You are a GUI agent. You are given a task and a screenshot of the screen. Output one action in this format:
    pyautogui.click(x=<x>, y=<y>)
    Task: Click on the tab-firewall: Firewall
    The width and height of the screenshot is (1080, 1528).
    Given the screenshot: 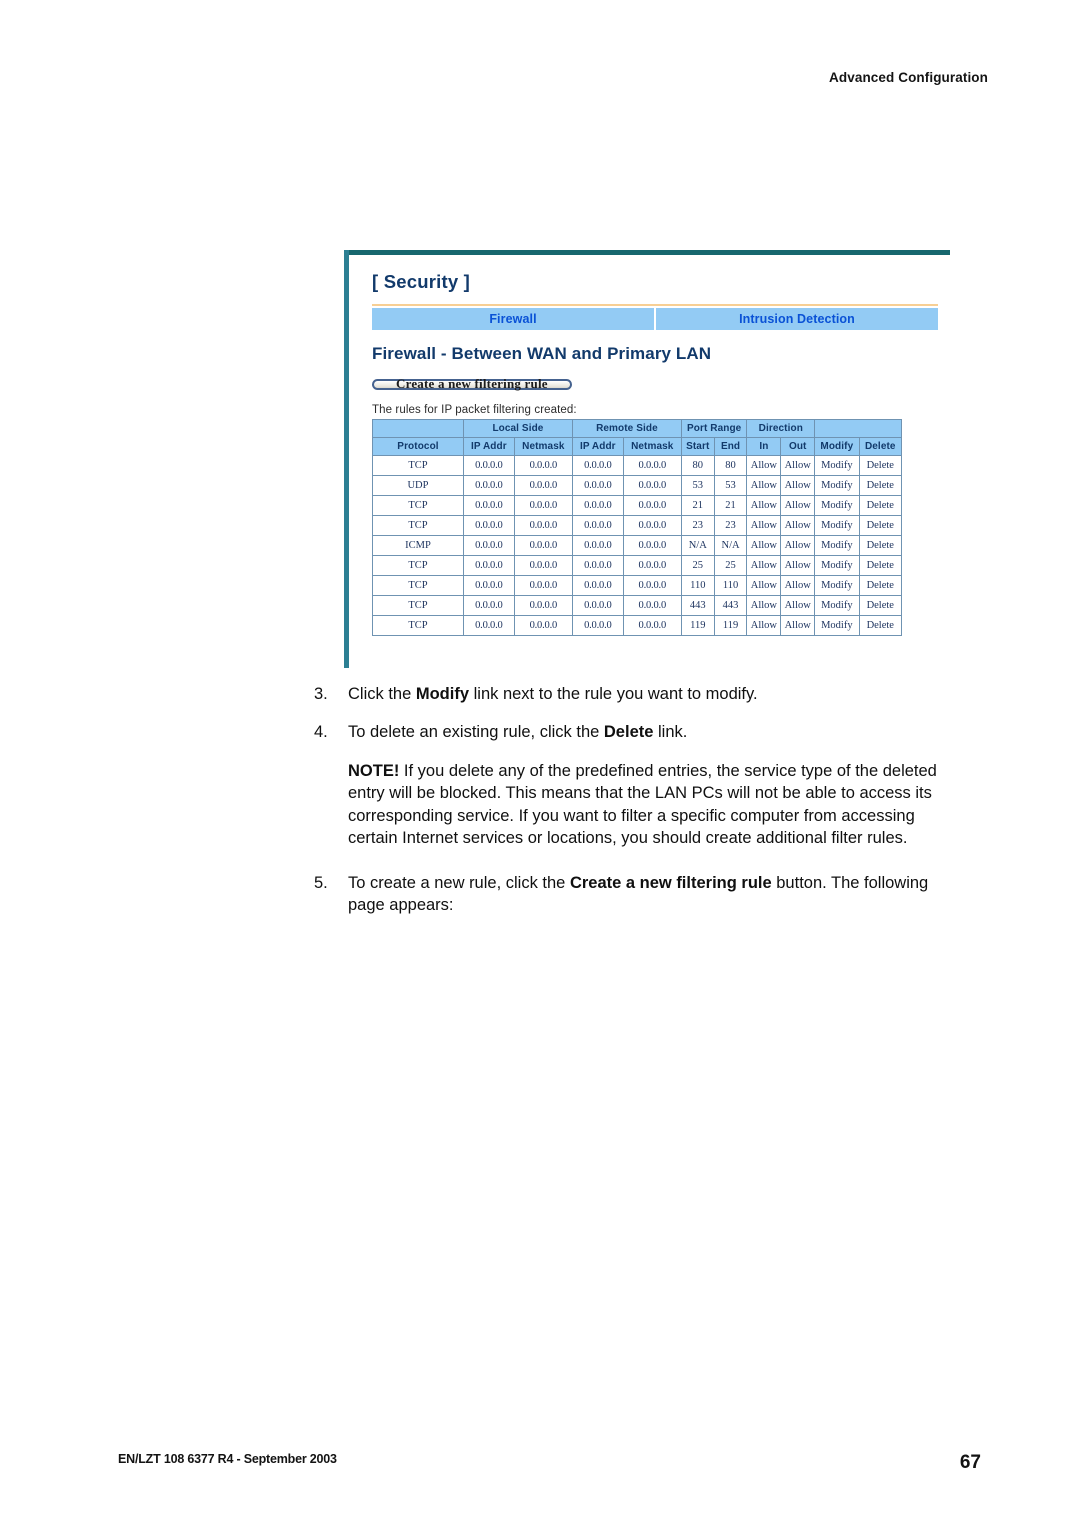 What is the action you would take?
    pyautogui.click(x=513, y=319)
    